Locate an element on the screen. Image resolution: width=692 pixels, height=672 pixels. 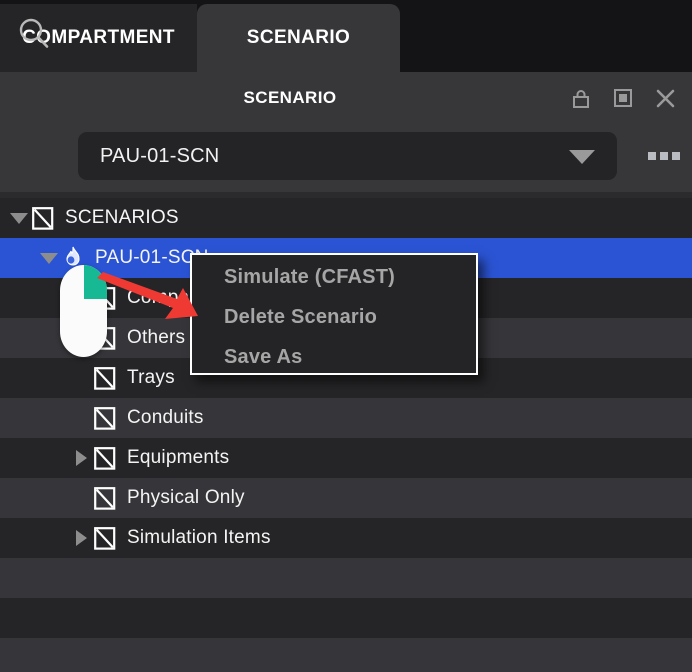
maximize-icon is located at coordinates (623, 98).